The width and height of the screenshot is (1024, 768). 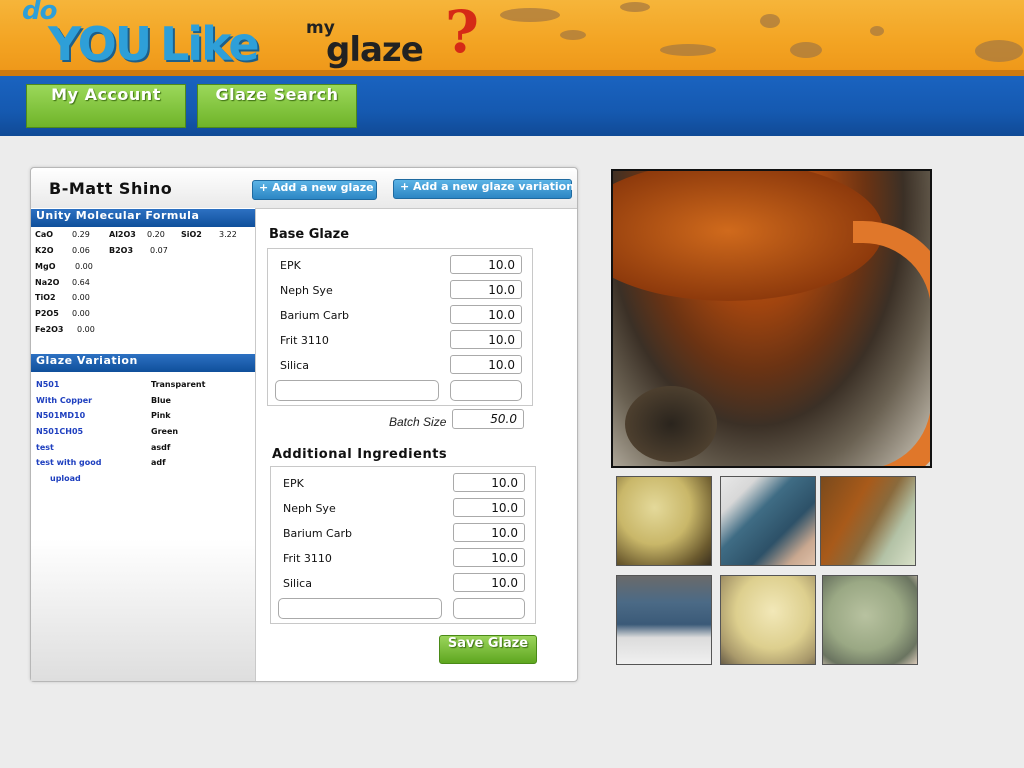 I want to click on variation-color: Green, so click(x=165, y=432).